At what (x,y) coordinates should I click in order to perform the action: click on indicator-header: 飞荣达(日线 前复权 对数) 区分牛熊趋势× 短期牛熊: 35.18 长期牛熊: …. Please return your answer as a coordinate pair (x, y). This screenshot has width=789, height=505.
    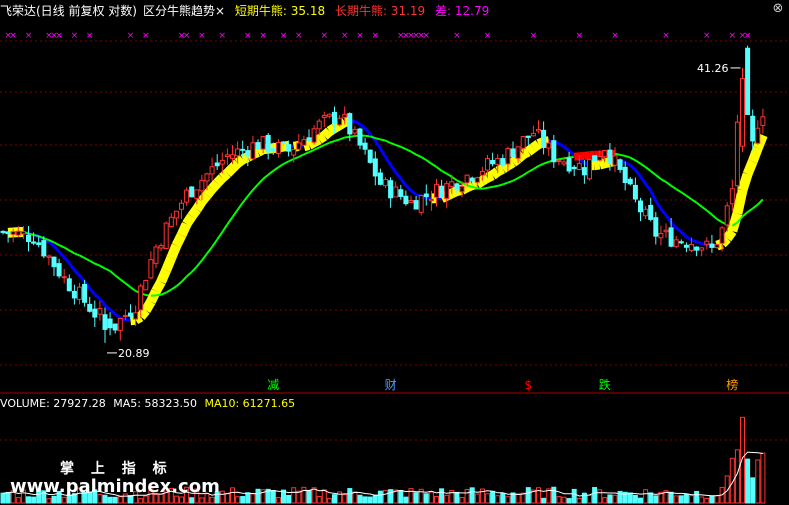
    Looking at the image, I should click on (247, 11).